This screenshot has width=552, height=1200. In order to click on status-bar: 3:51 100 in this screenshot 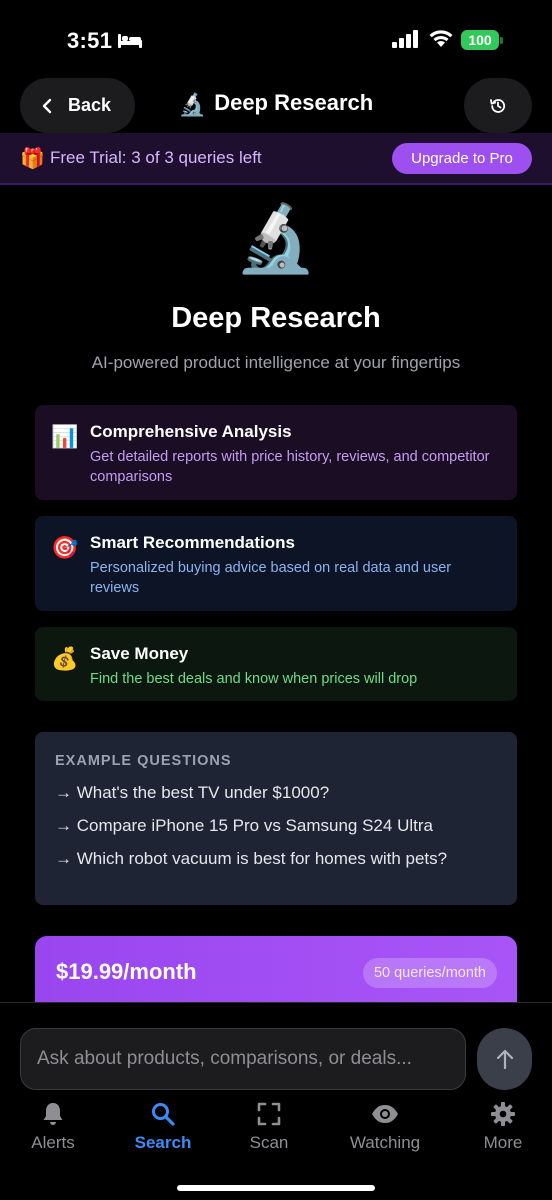, I will do `click(276, 40)`.